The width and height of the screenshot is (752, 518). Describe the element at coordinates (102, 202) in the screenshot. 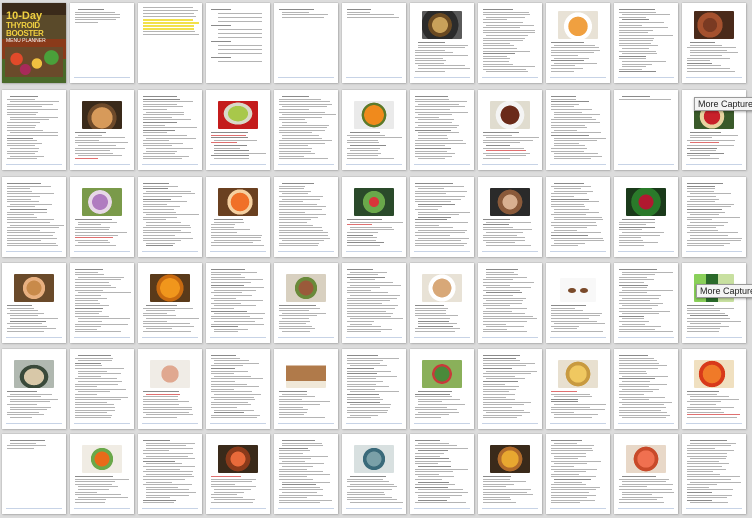

I see `recipe-photo-onion` at that location.